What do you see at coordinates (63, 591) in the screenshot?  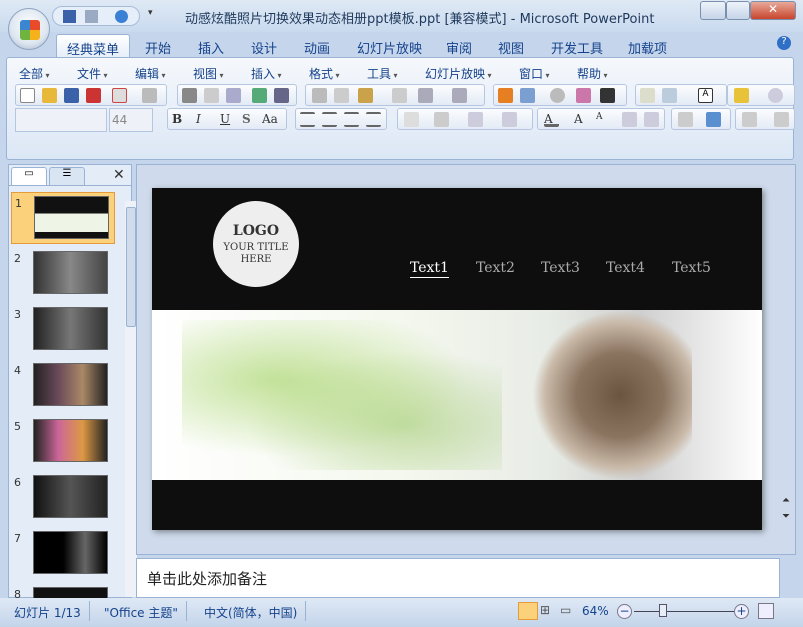 I see `slide-thumbnail: 8` at bounding box center [63, 591].